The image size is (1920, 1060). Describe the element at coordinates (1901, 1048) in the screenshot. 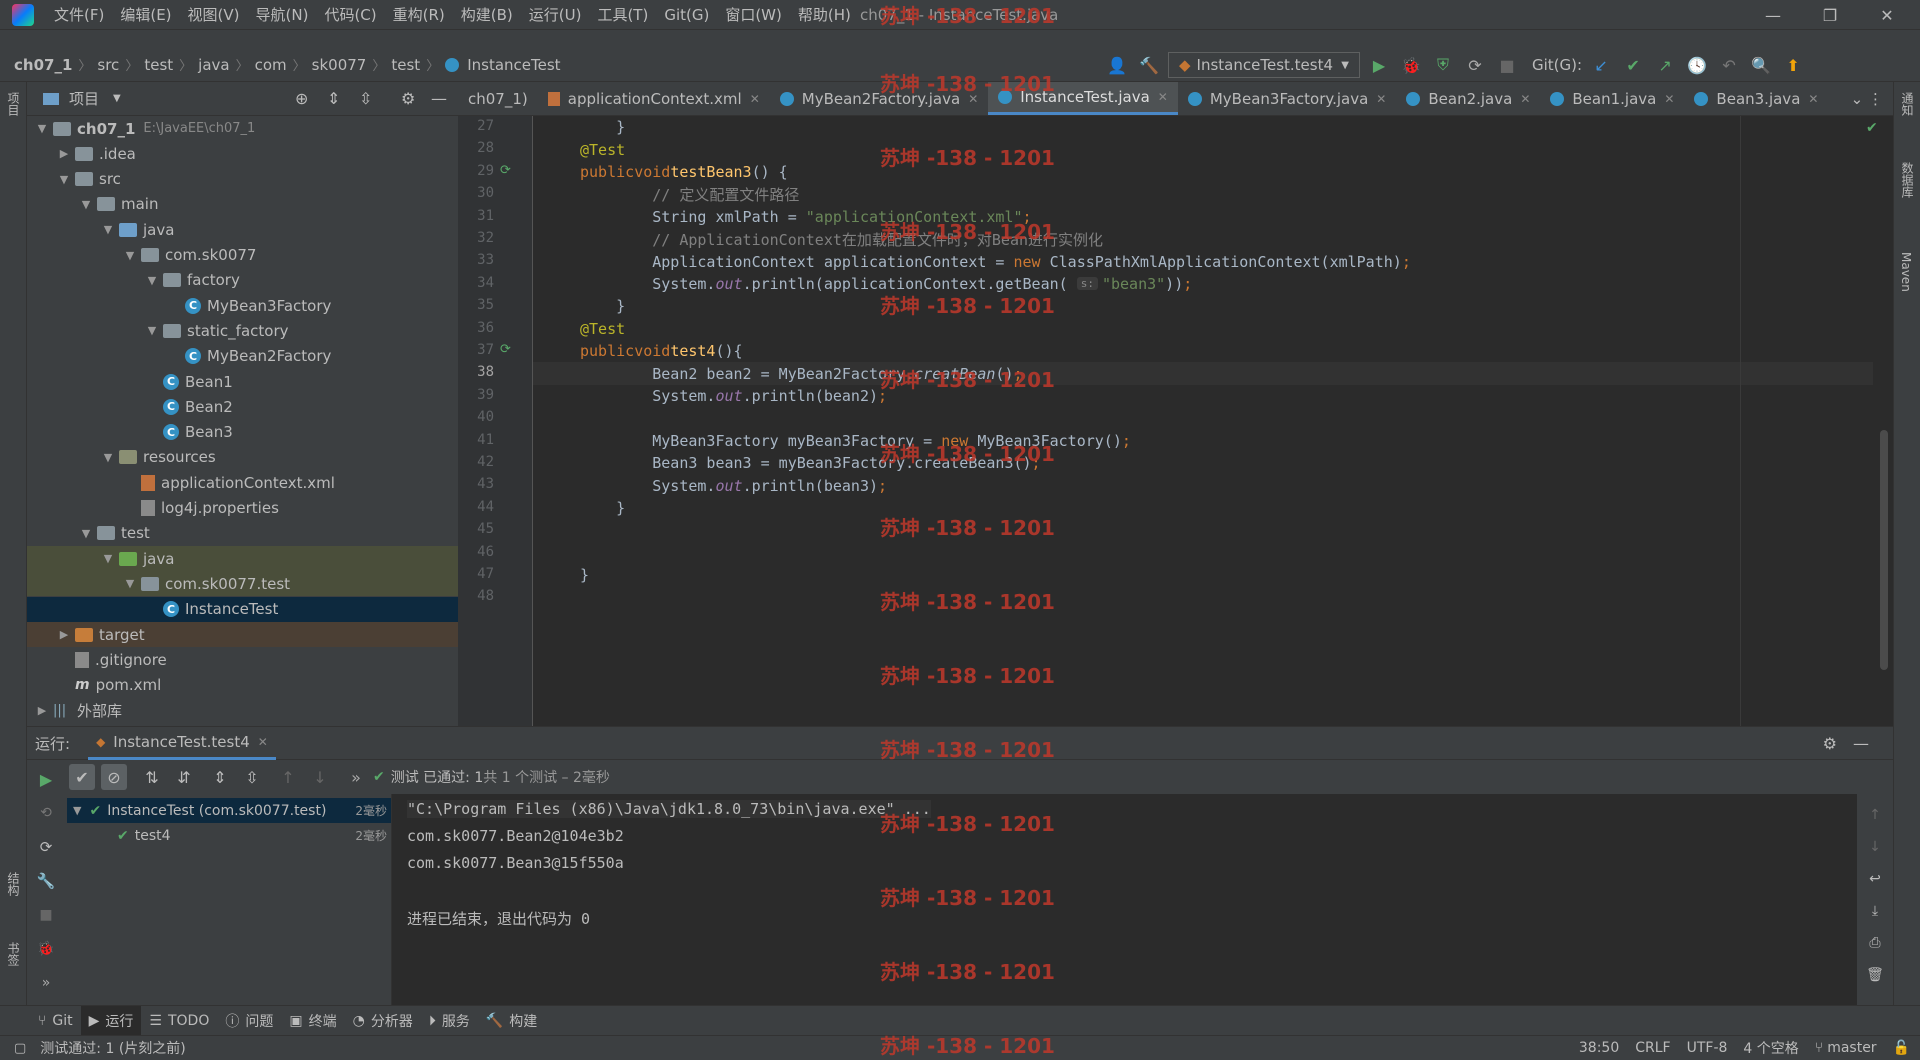

I see `lock-icon: 🔓` at that location.